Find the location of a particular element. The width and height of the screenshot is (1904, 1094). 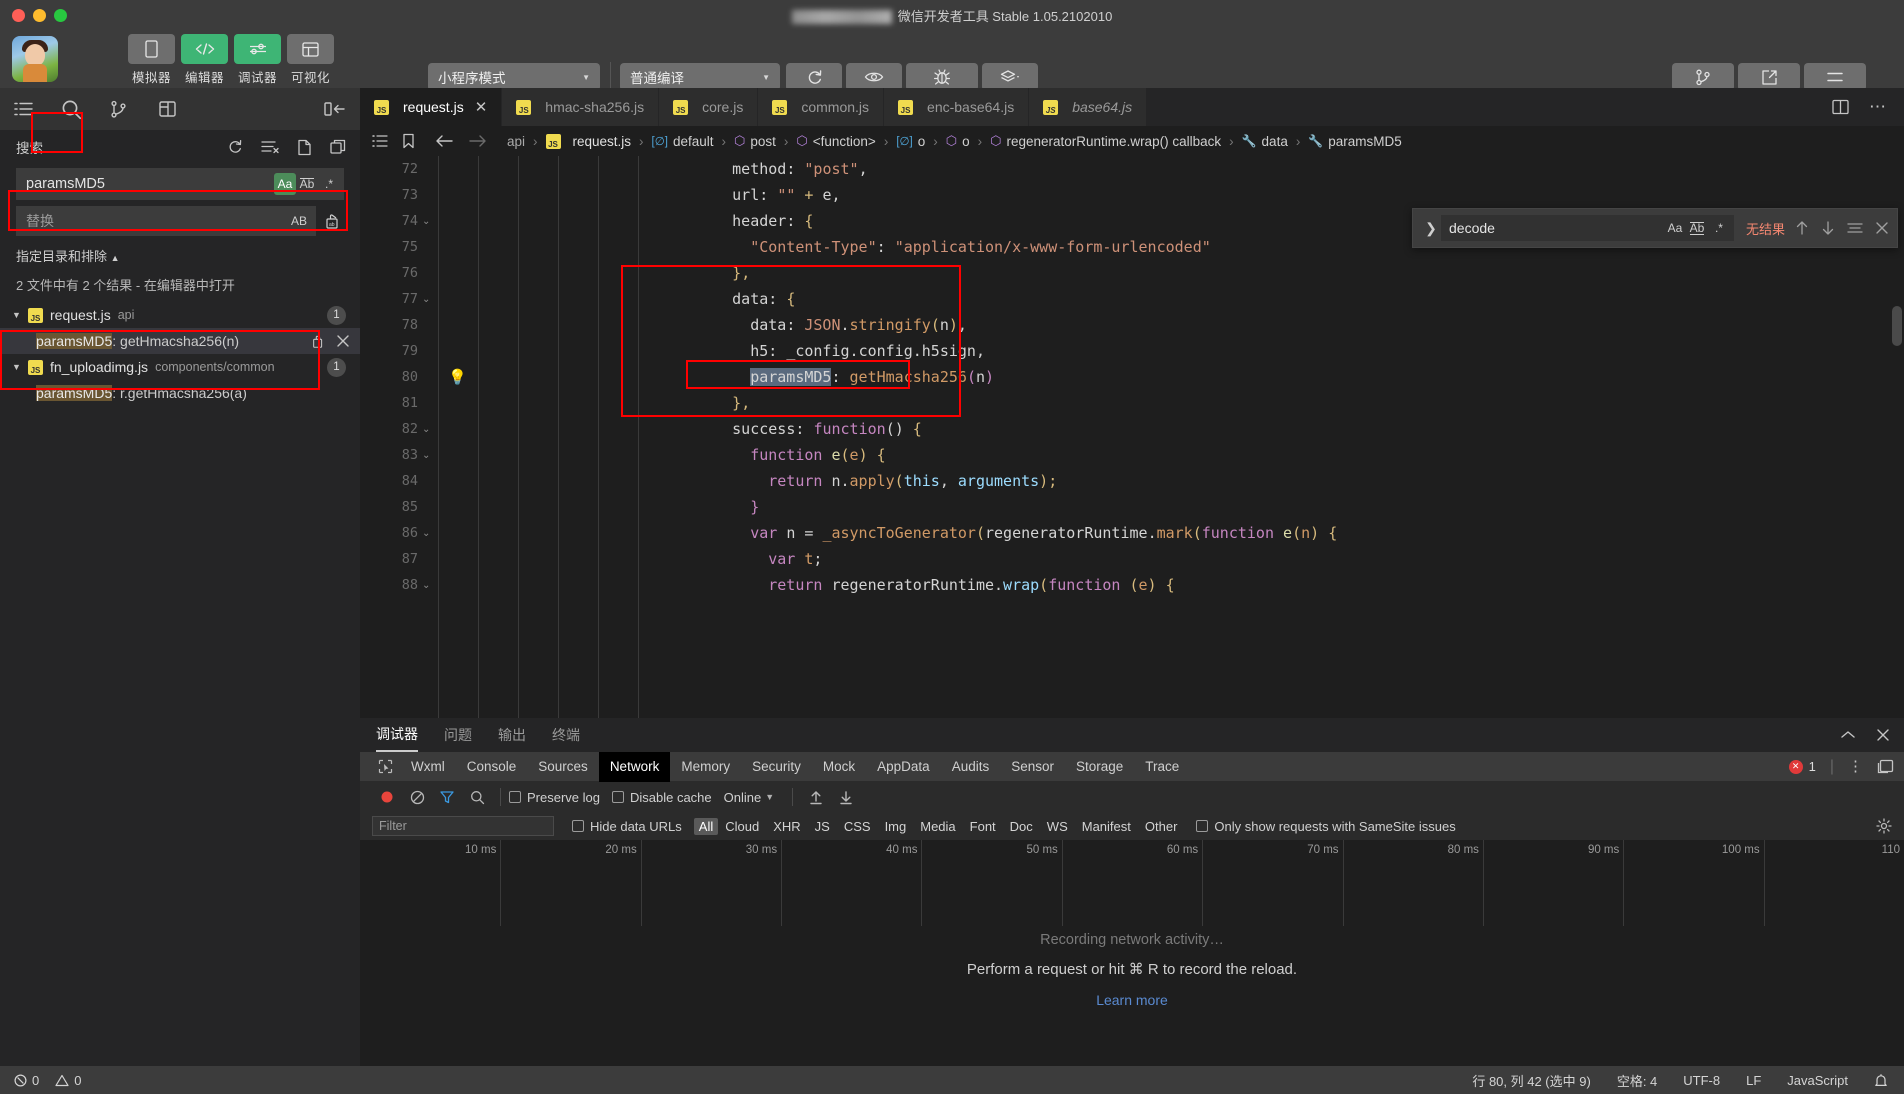

navigate-forward-icon is located at coordinates (477, 141).